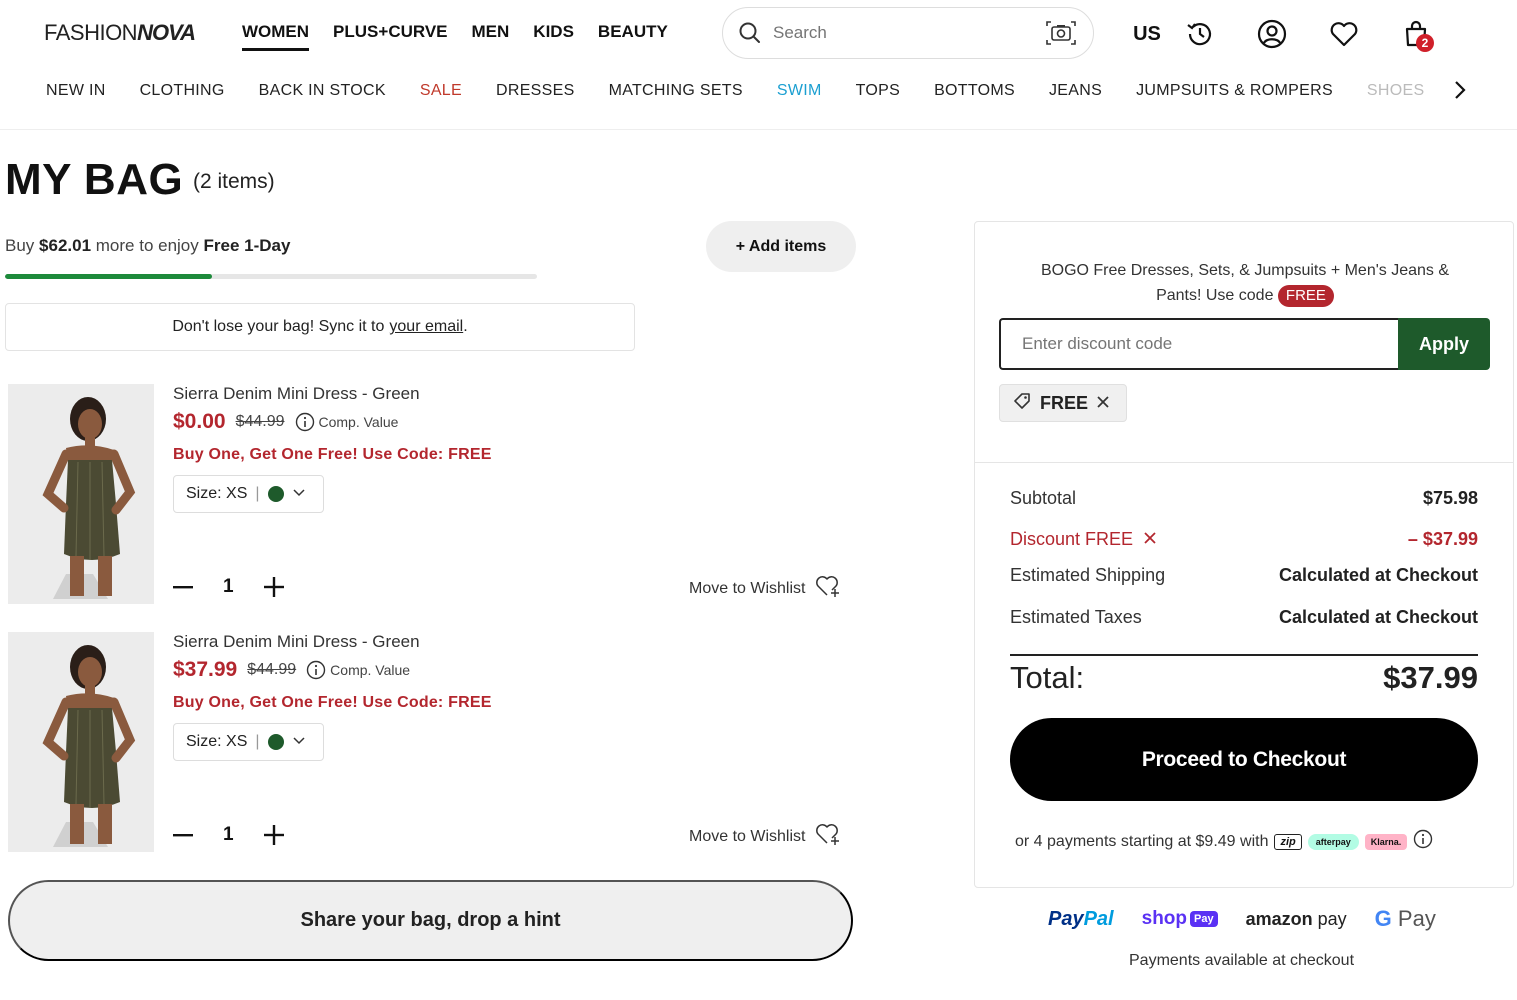  I want to click on total-value: $37.99, so click(1430, 677).